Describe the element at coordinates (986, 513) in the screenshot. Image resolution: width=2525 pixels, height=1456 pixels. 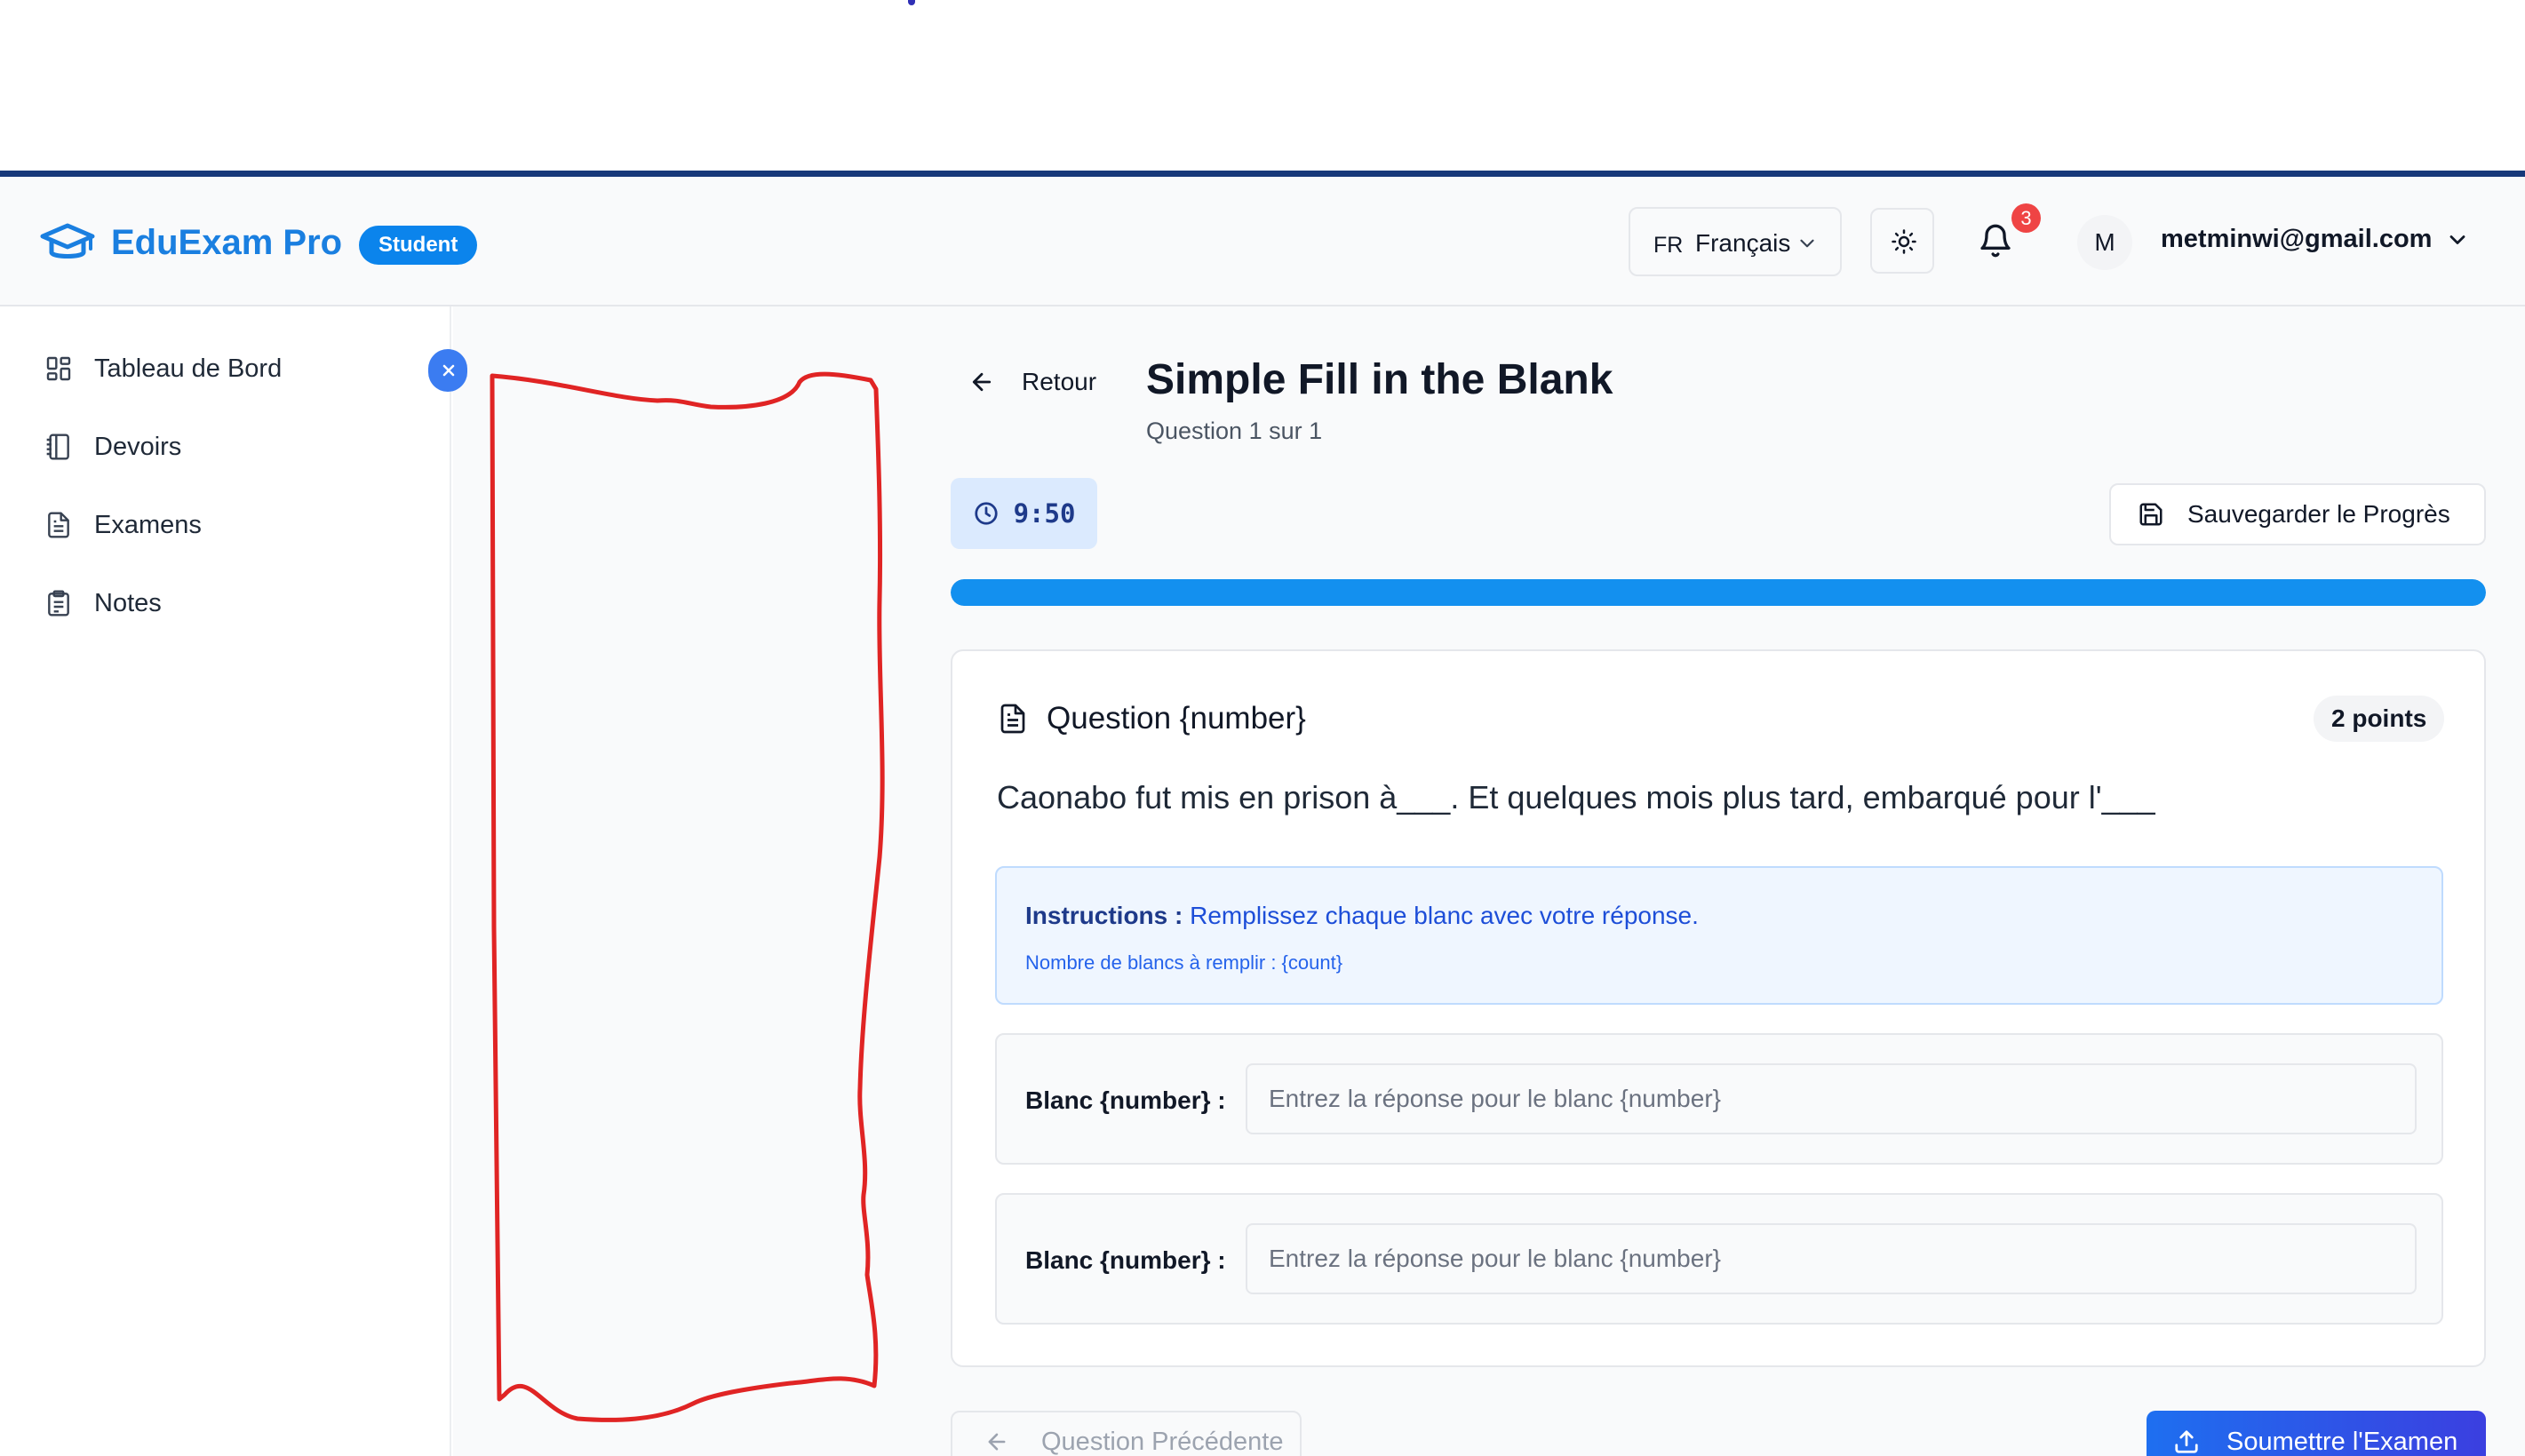
I see `clock-icon` at that location.